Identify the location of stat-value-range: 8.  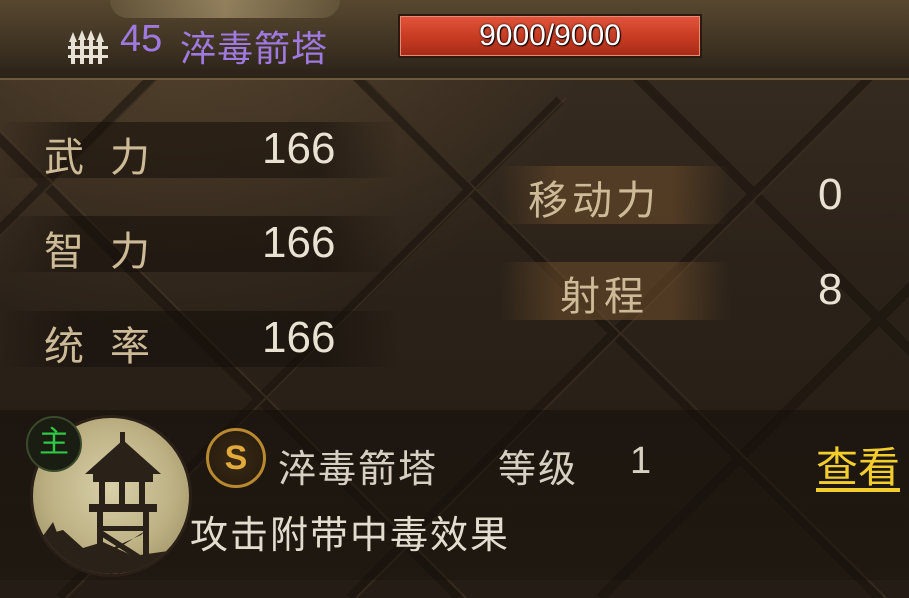
(830, 289).